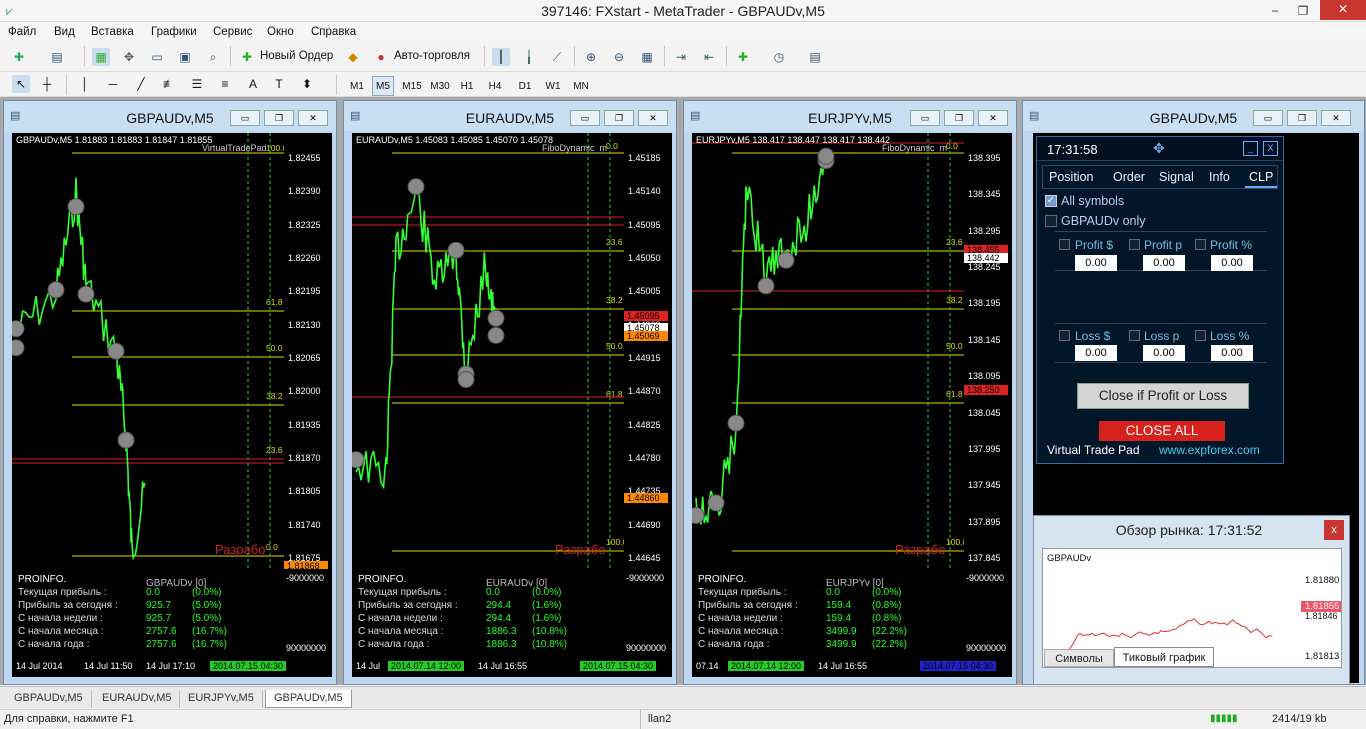 Image resolution: width=1366 pixels, height=729 pixels. Describe the element at coordinates (1164, 353) in the screenshot. I see `loss-points-input: 0.00` at that location.